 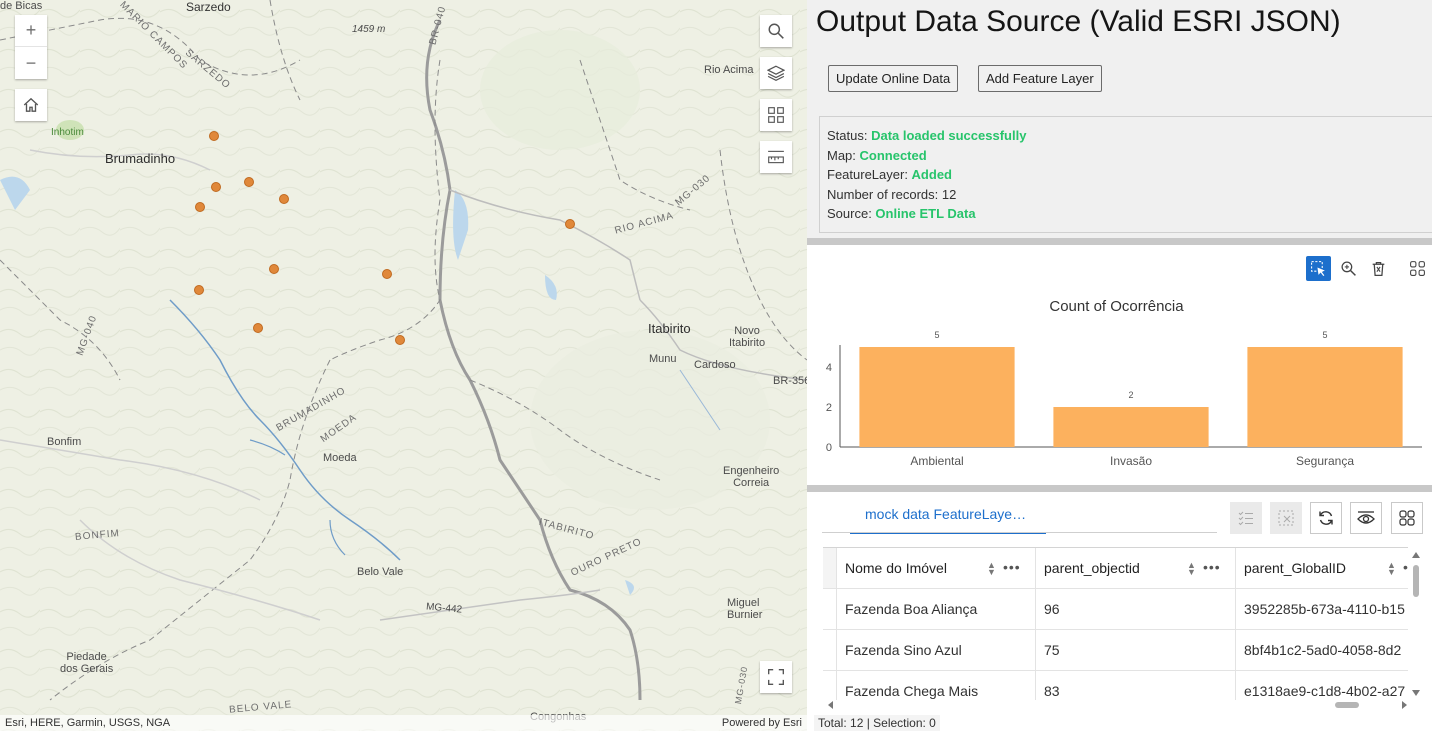 What do you see at coordinates (1129, 175) in the screenshot?
I see `layer-status-line: FeatureLayer: Added` at bounding box center [1129, 175].